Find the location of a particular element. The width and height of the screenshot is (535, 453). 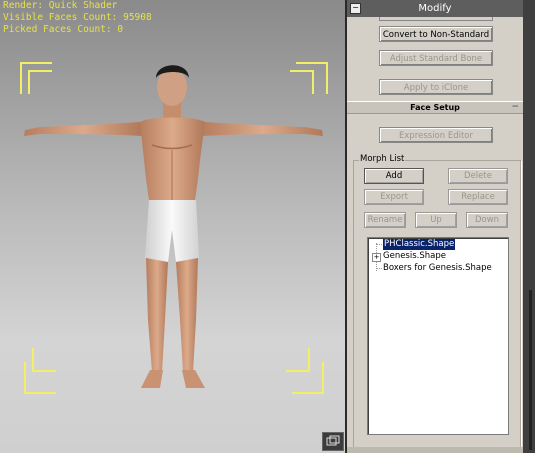

camera-toggle-icon is located at coordinates (333, 441).